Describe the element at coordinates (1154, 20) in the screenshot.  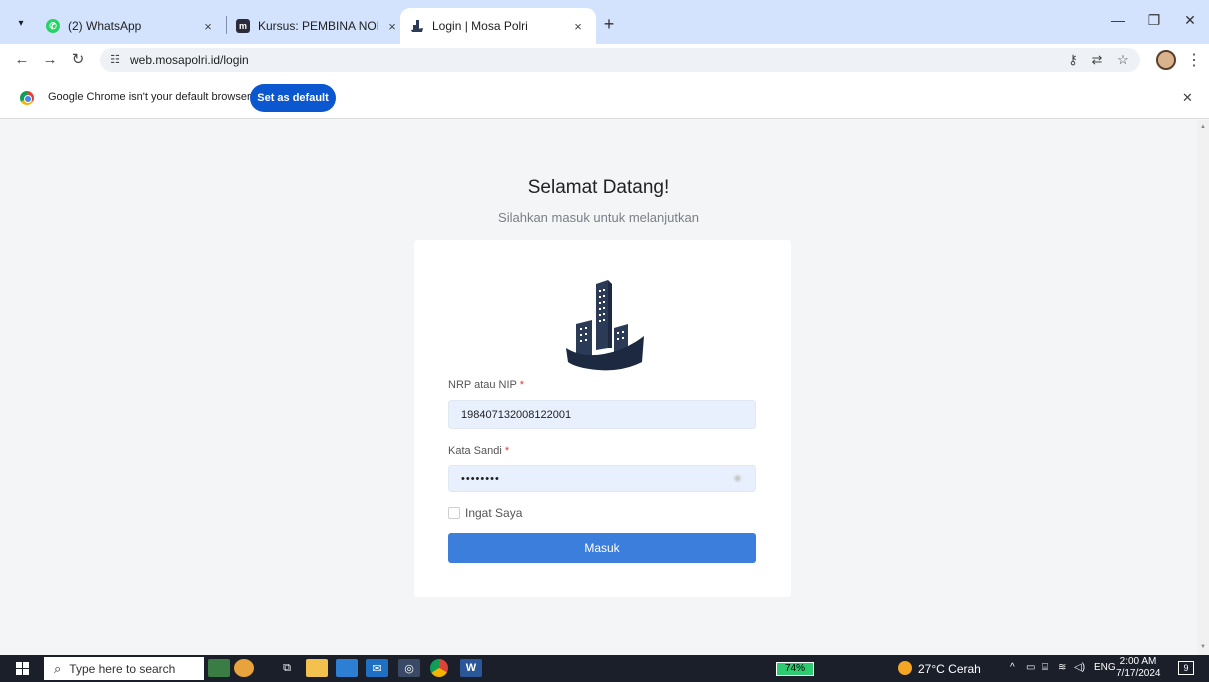
I see `restore-icon: ❐` at that location.